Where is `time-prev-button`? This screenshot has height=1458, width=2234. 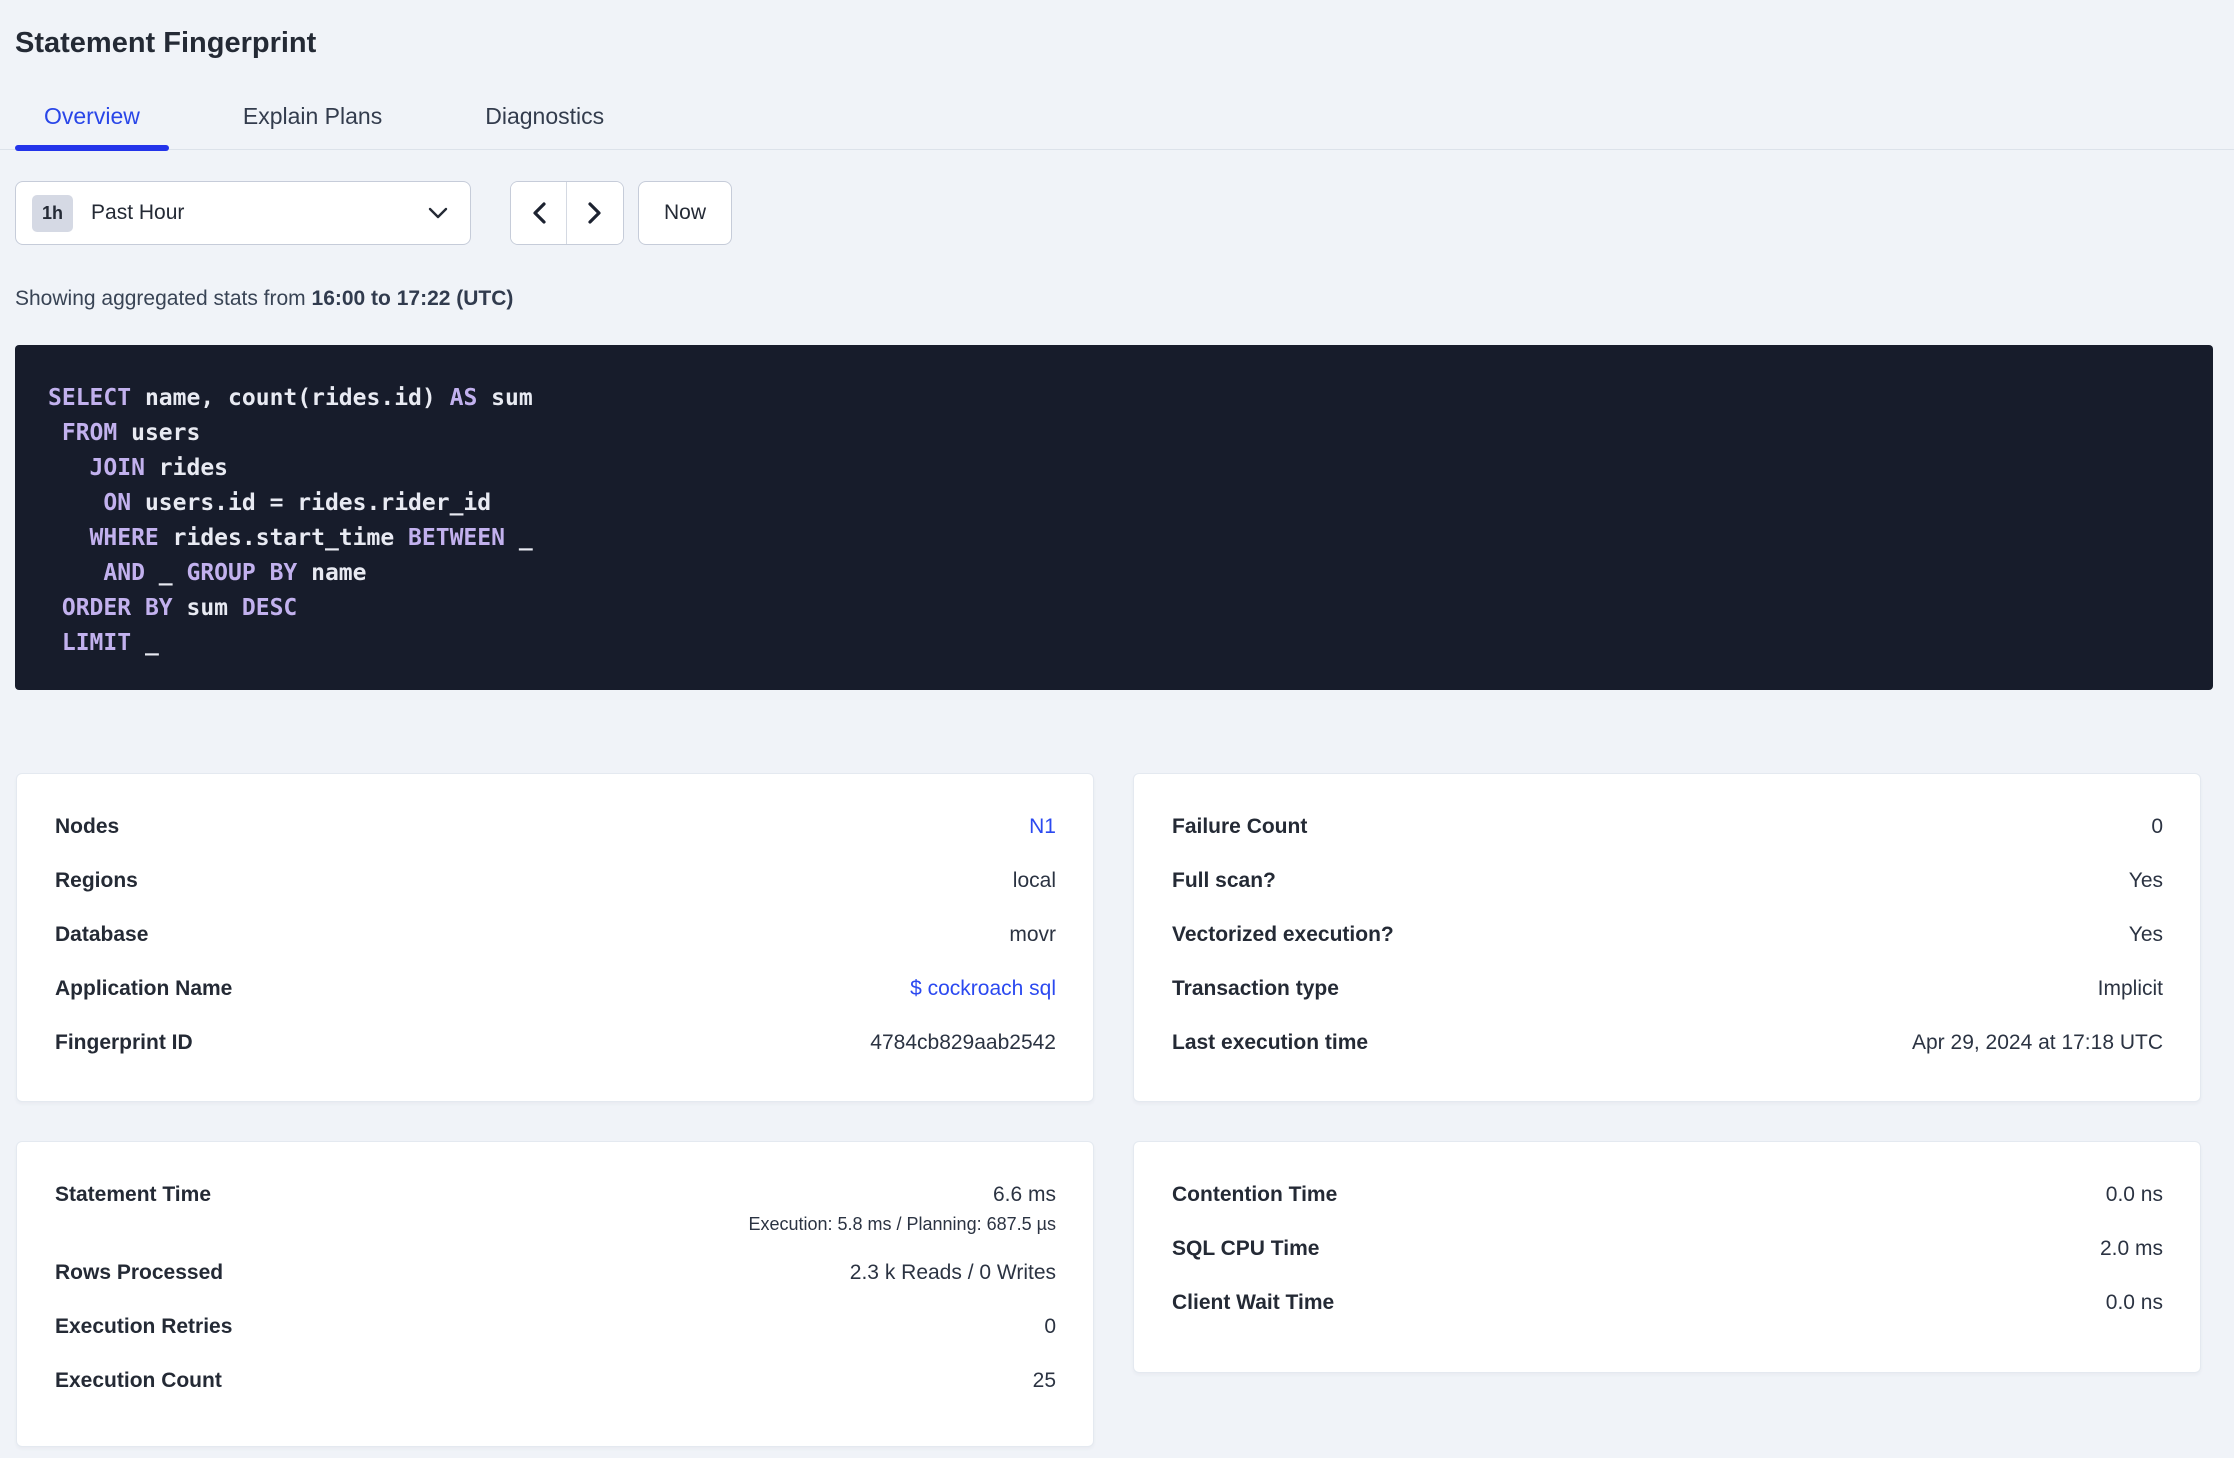 time-prev-button is located at coordinates (539, 213).